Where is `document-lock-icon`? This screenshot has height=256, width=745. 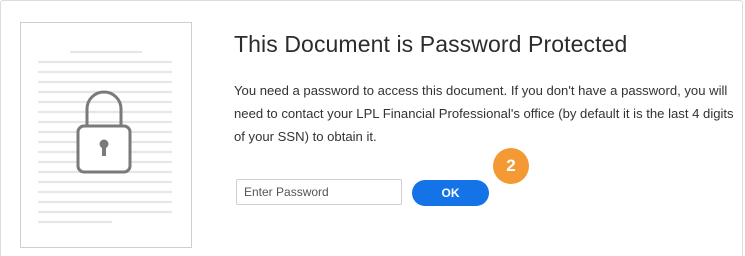 document-lock-icon is located at coordinates (105, 137).